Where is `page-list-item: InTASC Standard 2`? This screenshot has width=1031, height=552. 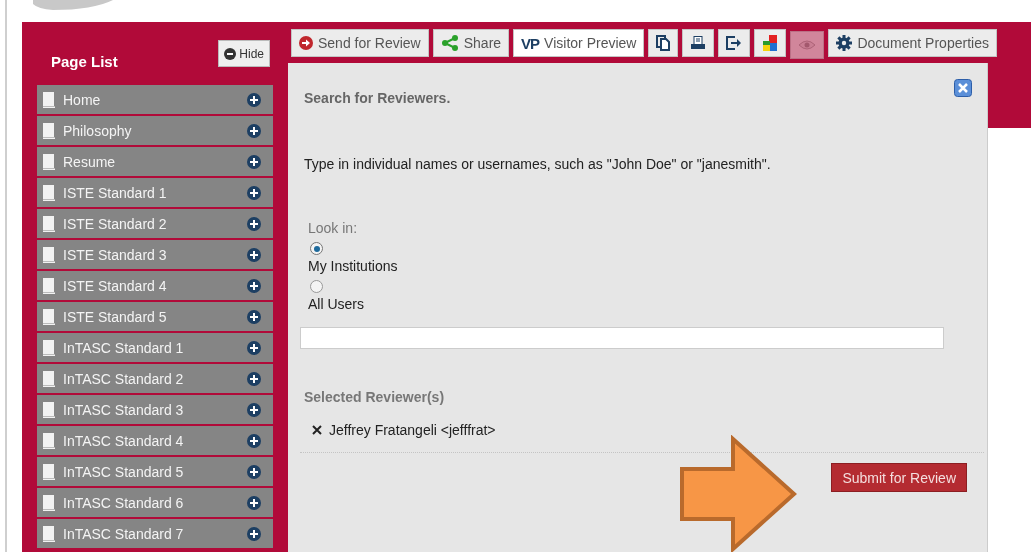 page-list-item: InTASC Standard 2 is located at coordinates (155, 379).